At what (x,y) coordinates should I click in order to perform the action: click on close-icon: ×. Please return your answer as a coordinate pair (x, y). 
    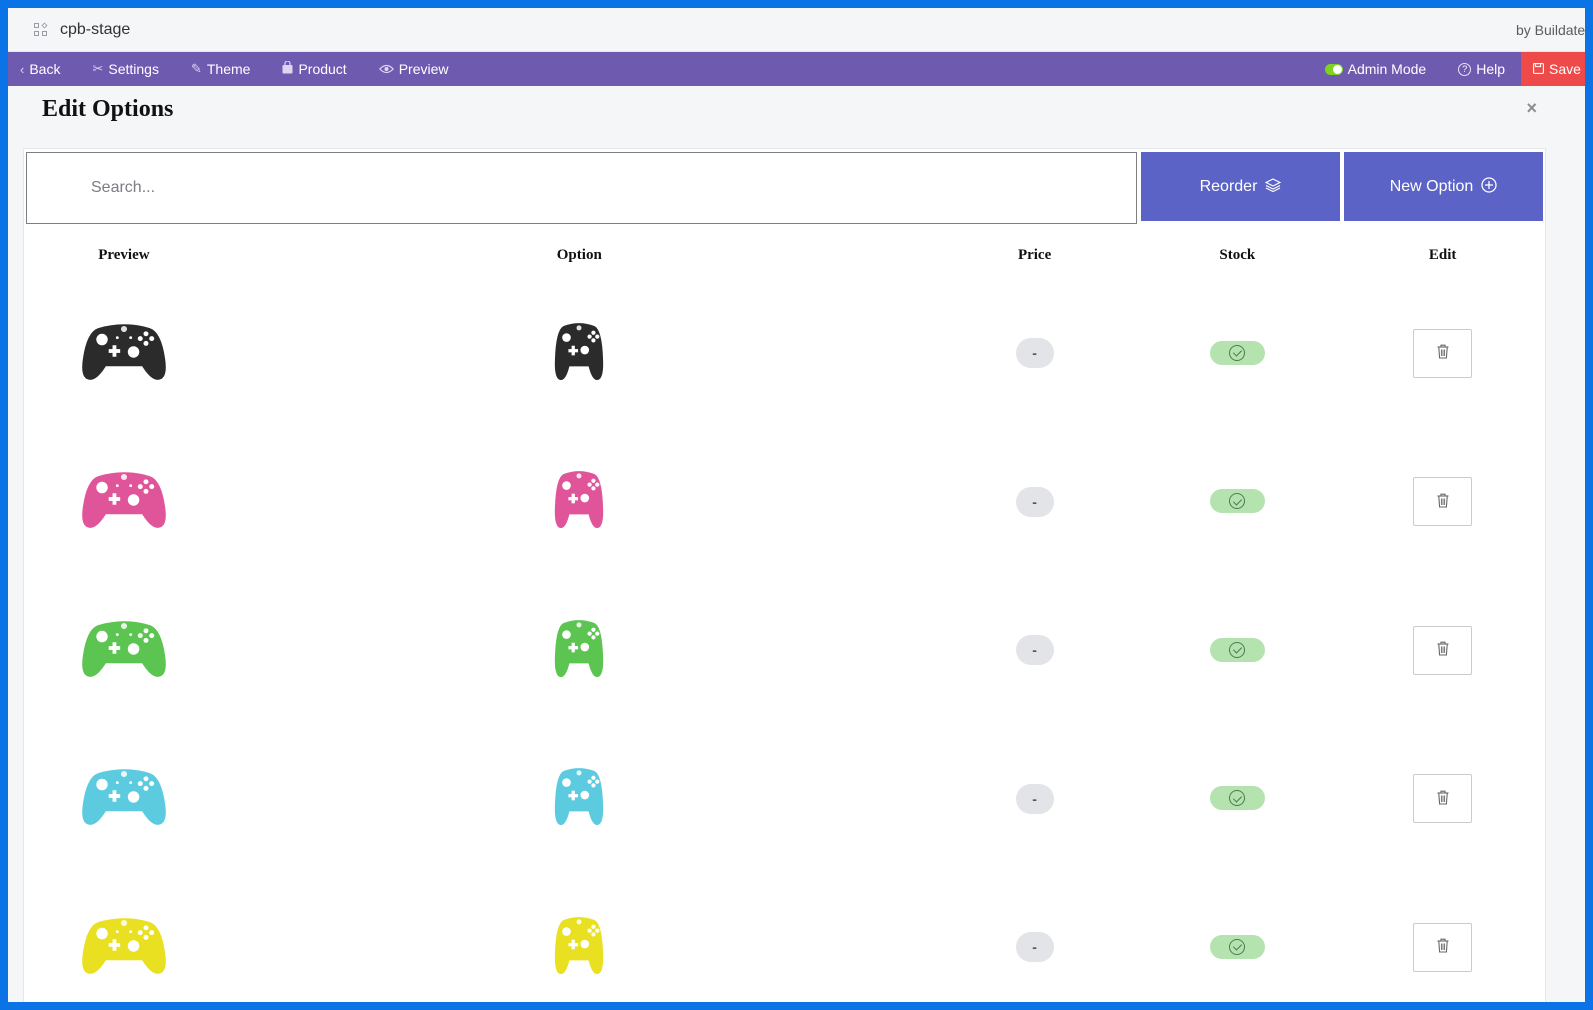
    Looking at the image, I should click on (1531, 108).